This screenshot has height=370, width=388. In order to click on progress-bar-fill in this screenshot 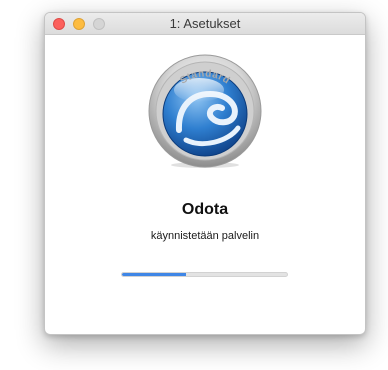, I will do `click(154, 274)`.